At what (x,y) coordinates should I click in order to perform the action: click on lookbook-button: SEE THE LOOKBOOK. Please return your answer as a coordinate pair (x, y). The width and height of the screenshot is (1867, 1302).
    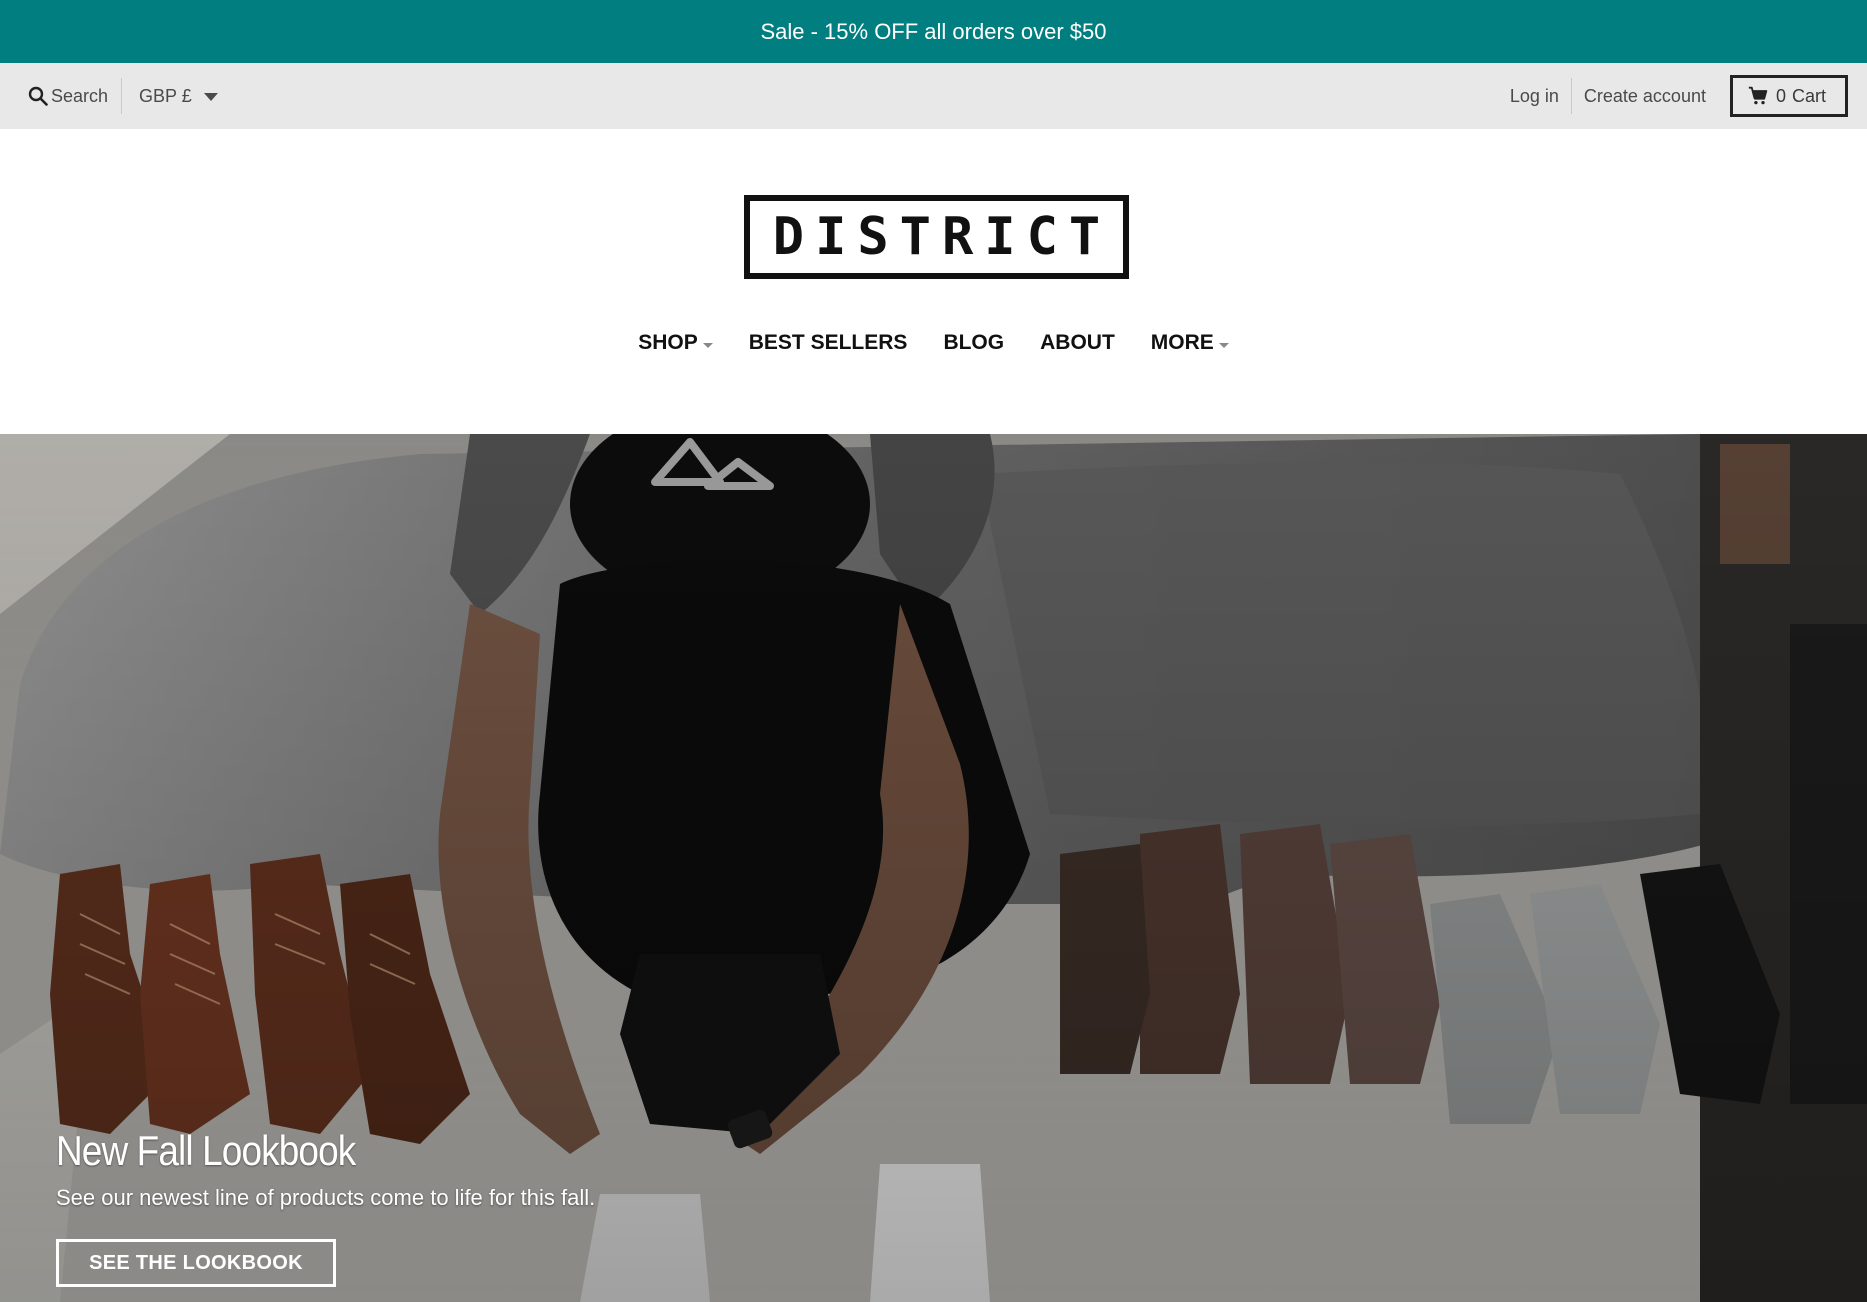
    Looking at the image, I should click on (196, 1263).